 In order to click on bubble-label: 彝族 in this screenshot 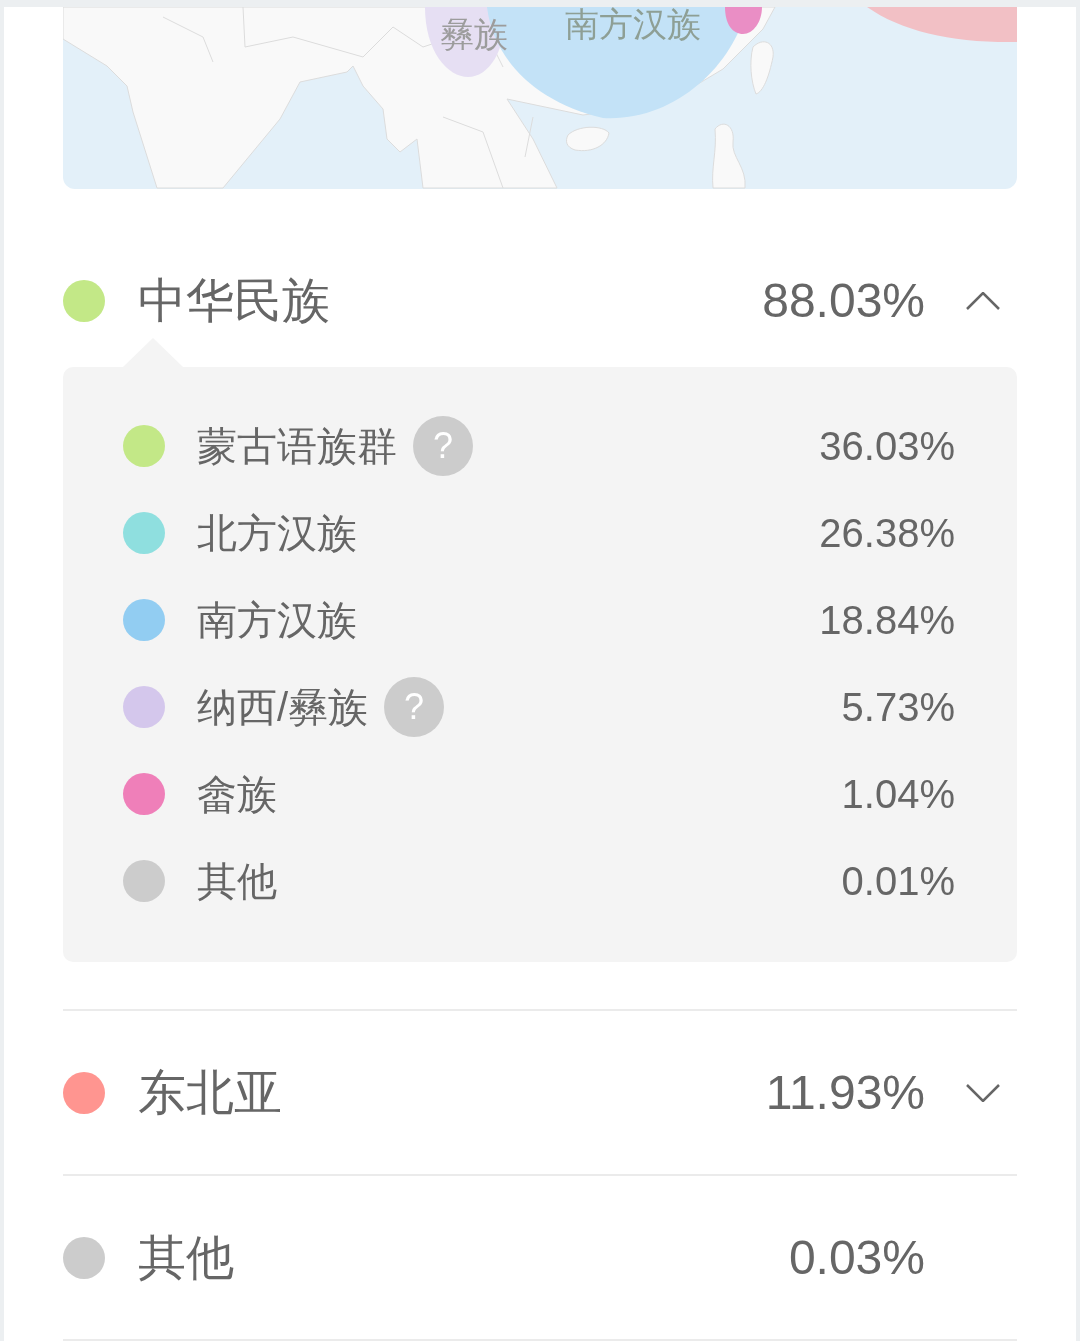, I will do `click(474, 34)`.